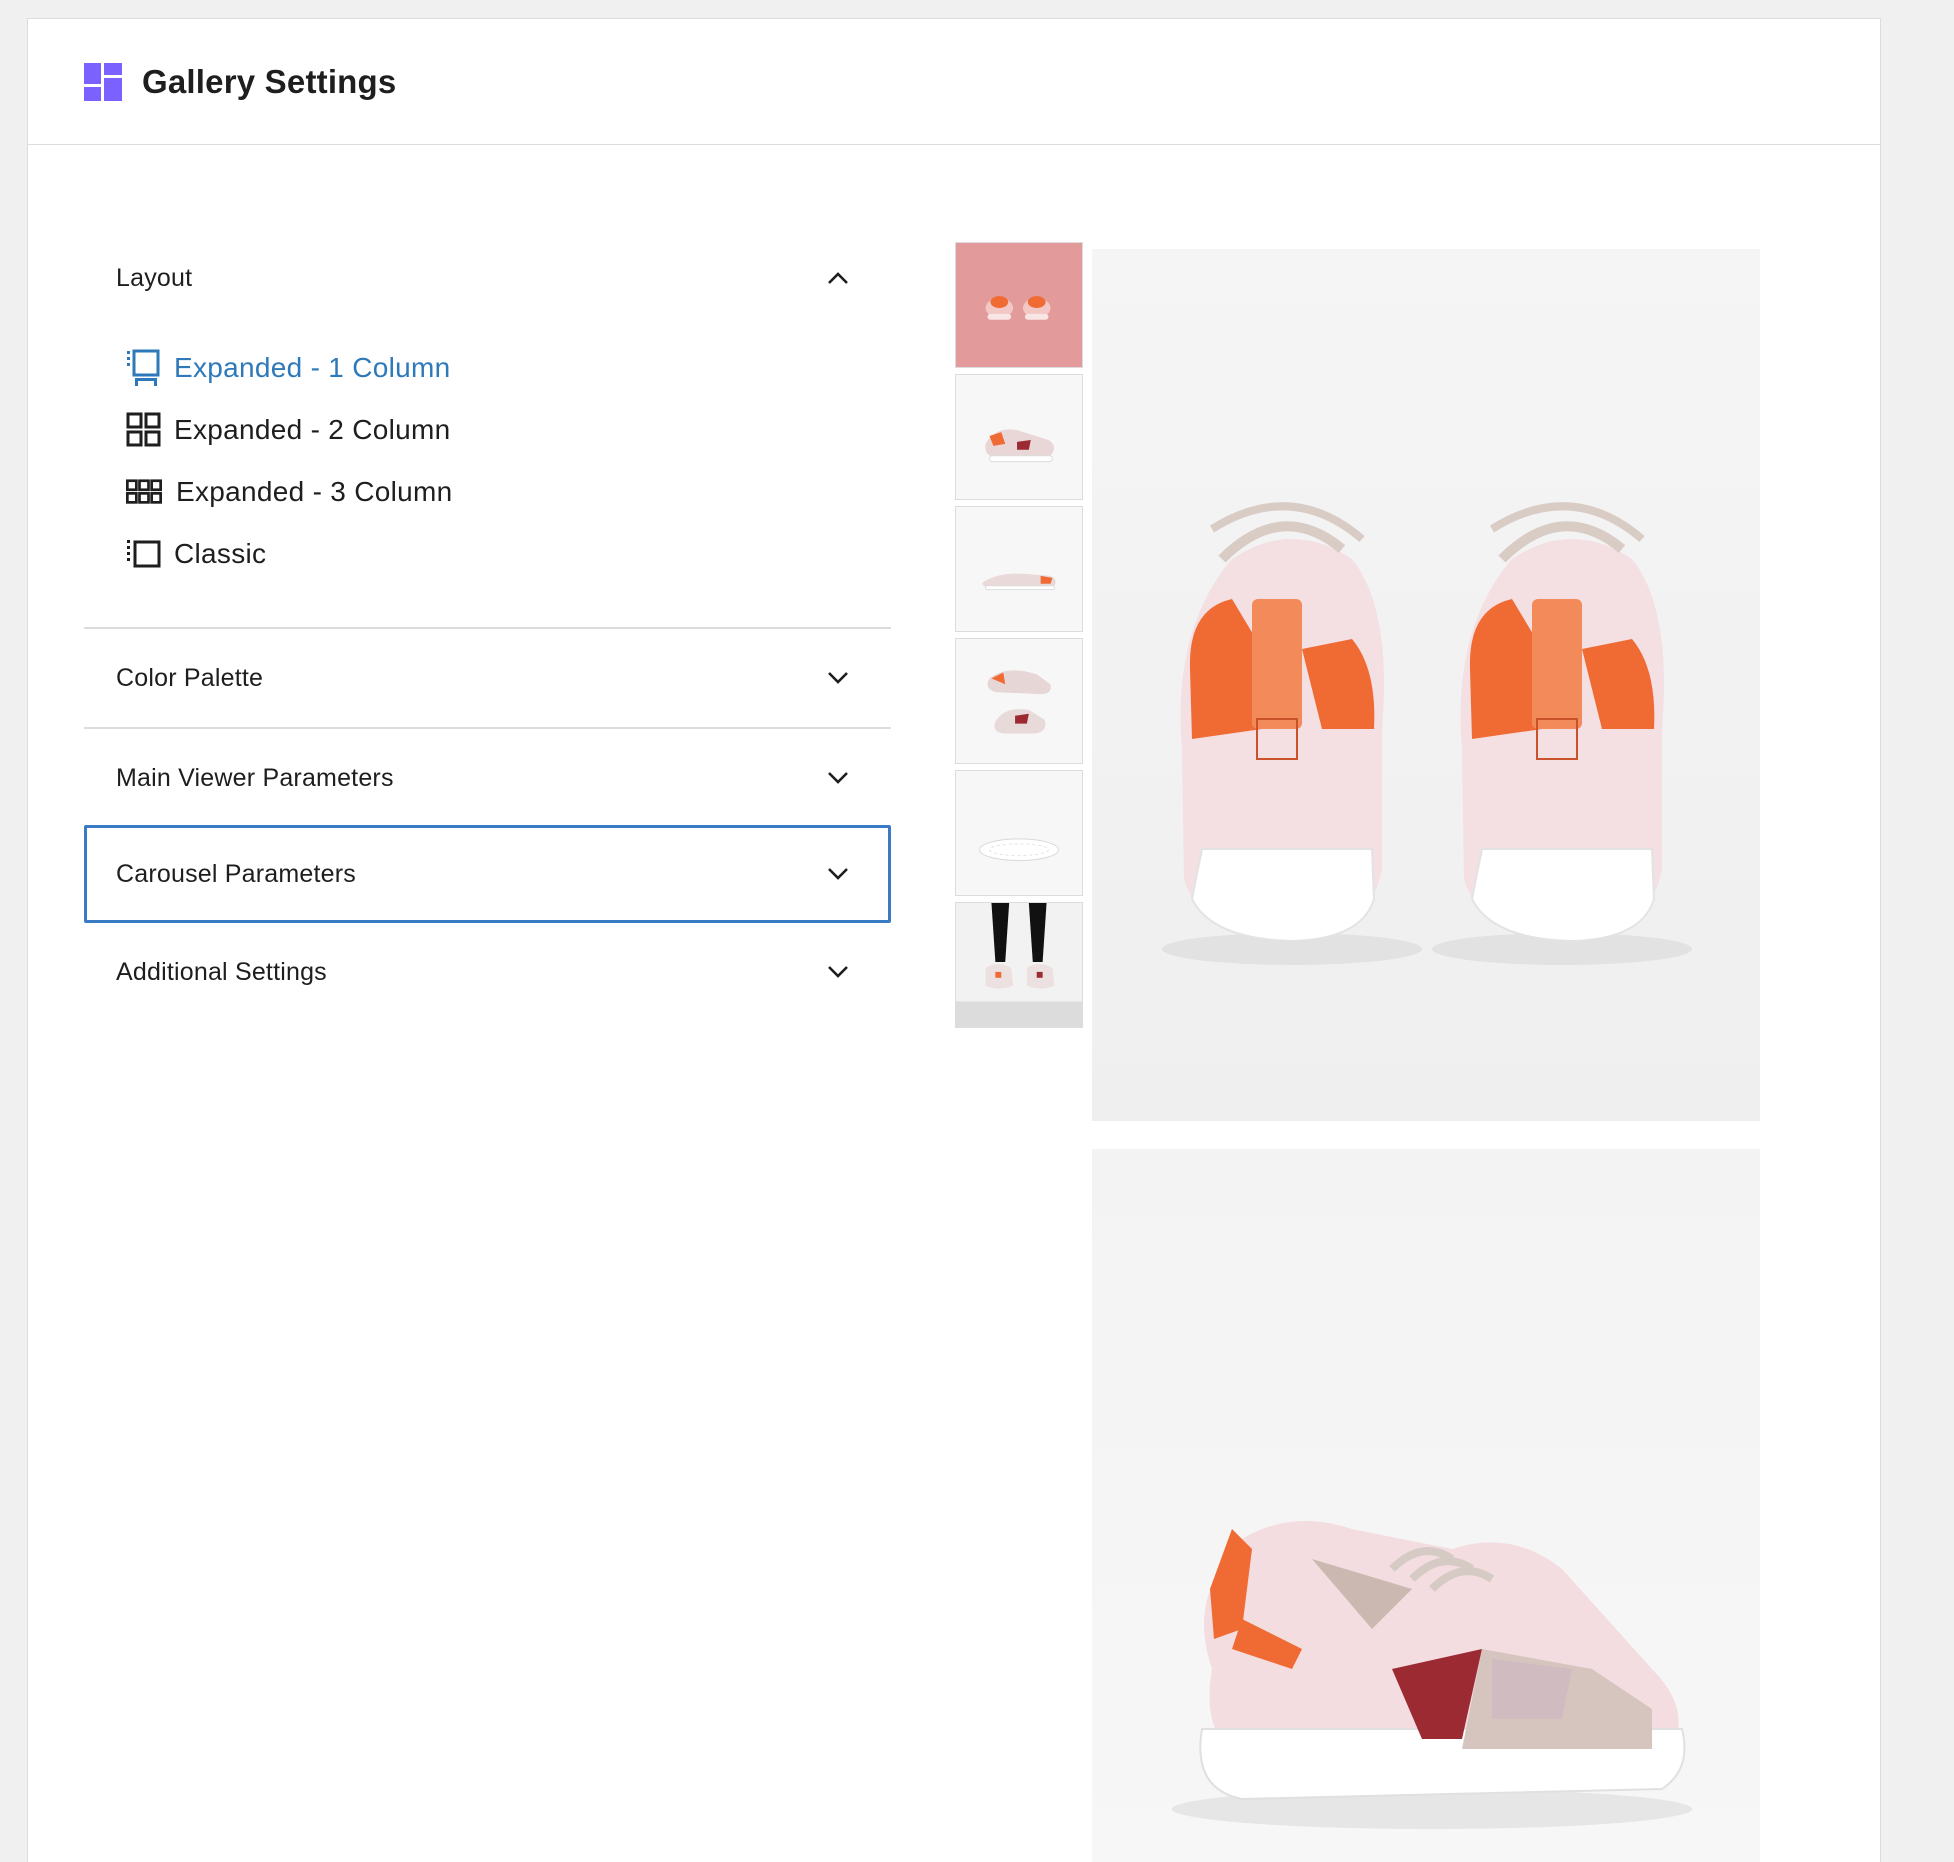  Describe the element at coordinates (221, 971) in the screenshot. I see `additional-settings-section-label: Additional Settings` at that location.